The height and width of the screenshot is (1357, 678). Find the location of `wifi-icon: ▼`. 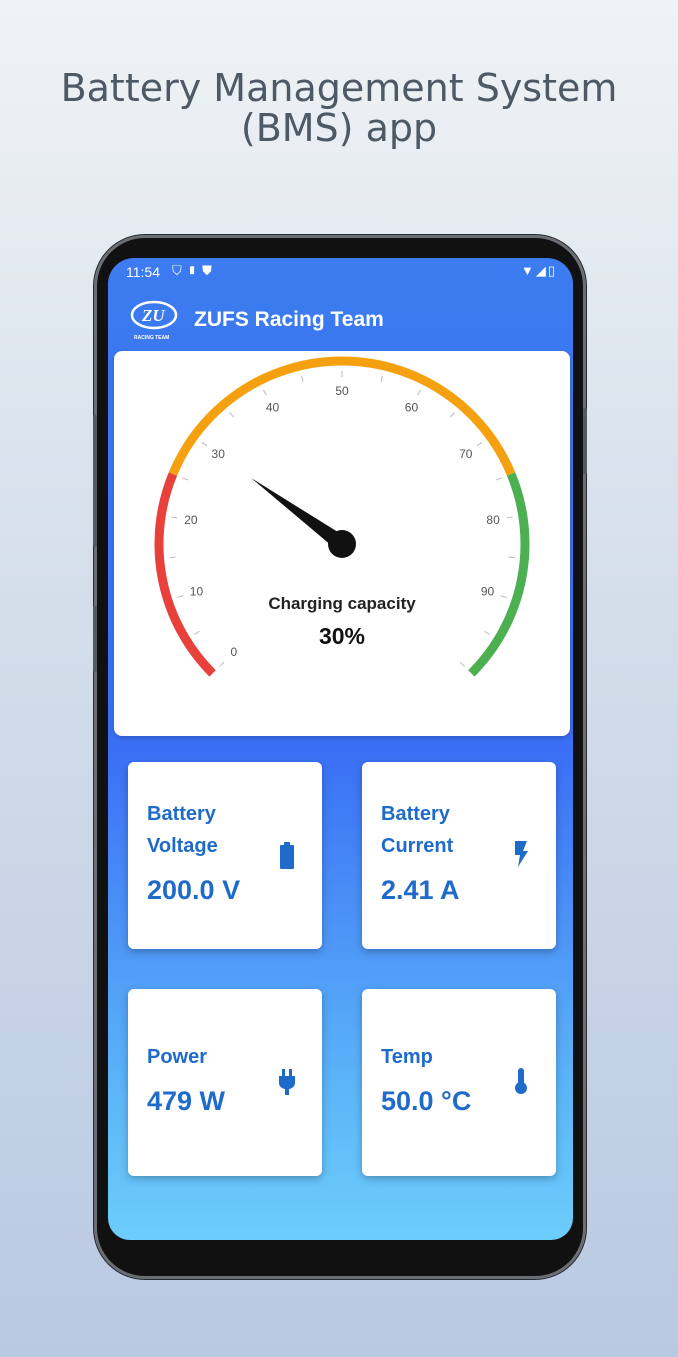

wifi-icon: ▼ is located at coordinates (528, 270).